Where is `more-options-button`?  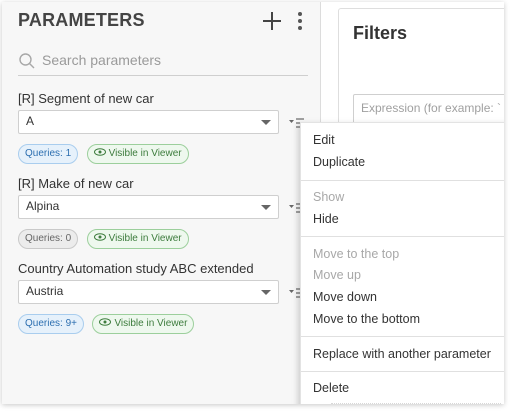 more-options-button is located at coordinates (300, 21).